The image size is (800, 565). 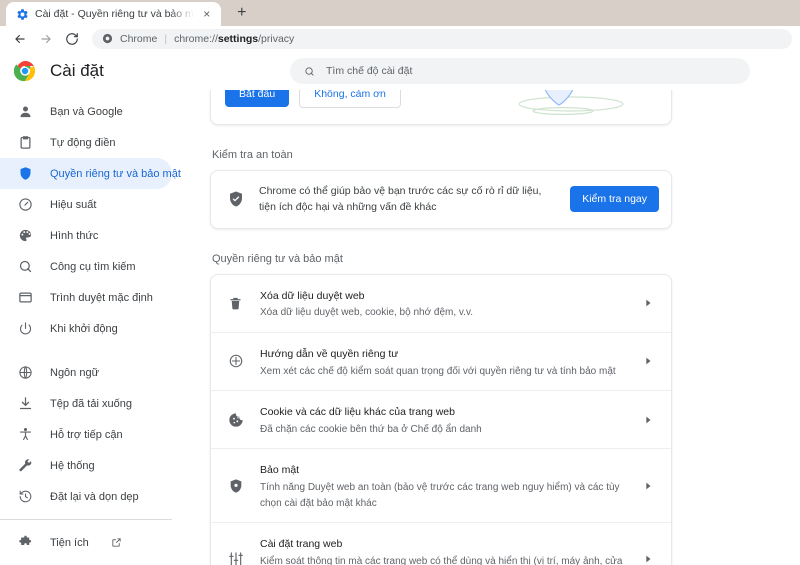 What do you see at coordinates (90, 173) in the screenshot?
I see `sidebar-item-privacy-and-security: Quyền riêng tư và bảo mật` at bounding box center [90, 173].